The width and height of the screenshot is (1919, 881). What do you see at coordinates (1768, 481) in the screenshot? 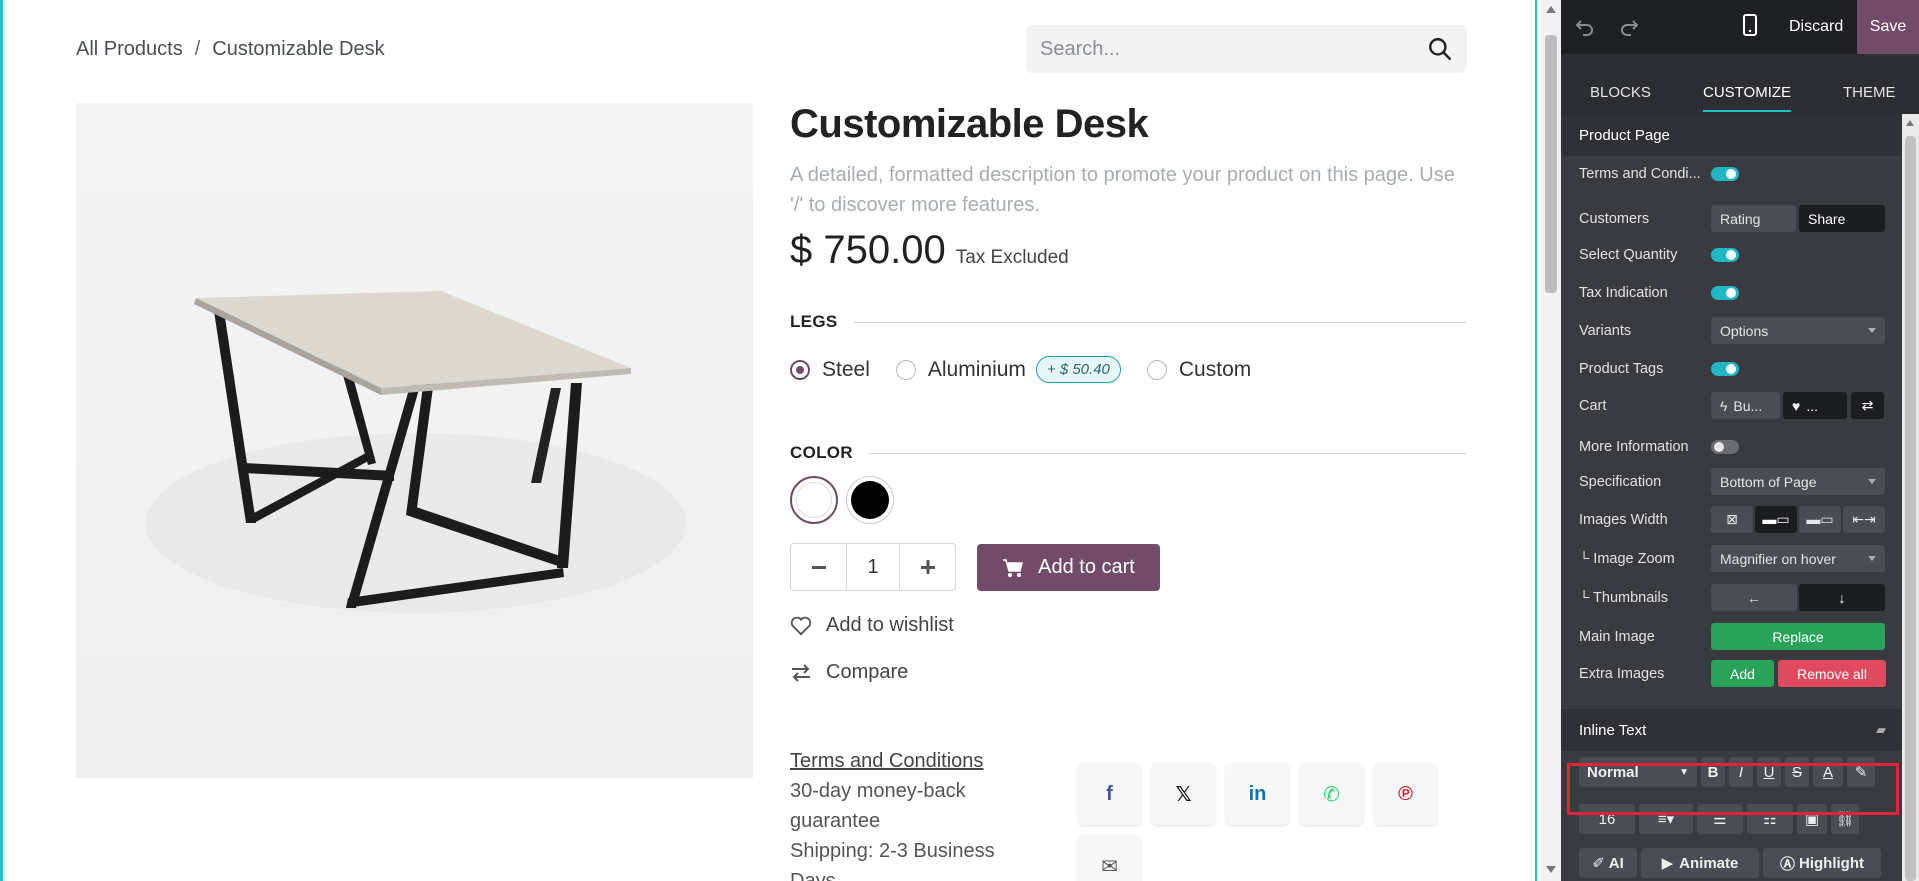
I see `select-value: Bottom of Page` at bounding box center [1768, 481].